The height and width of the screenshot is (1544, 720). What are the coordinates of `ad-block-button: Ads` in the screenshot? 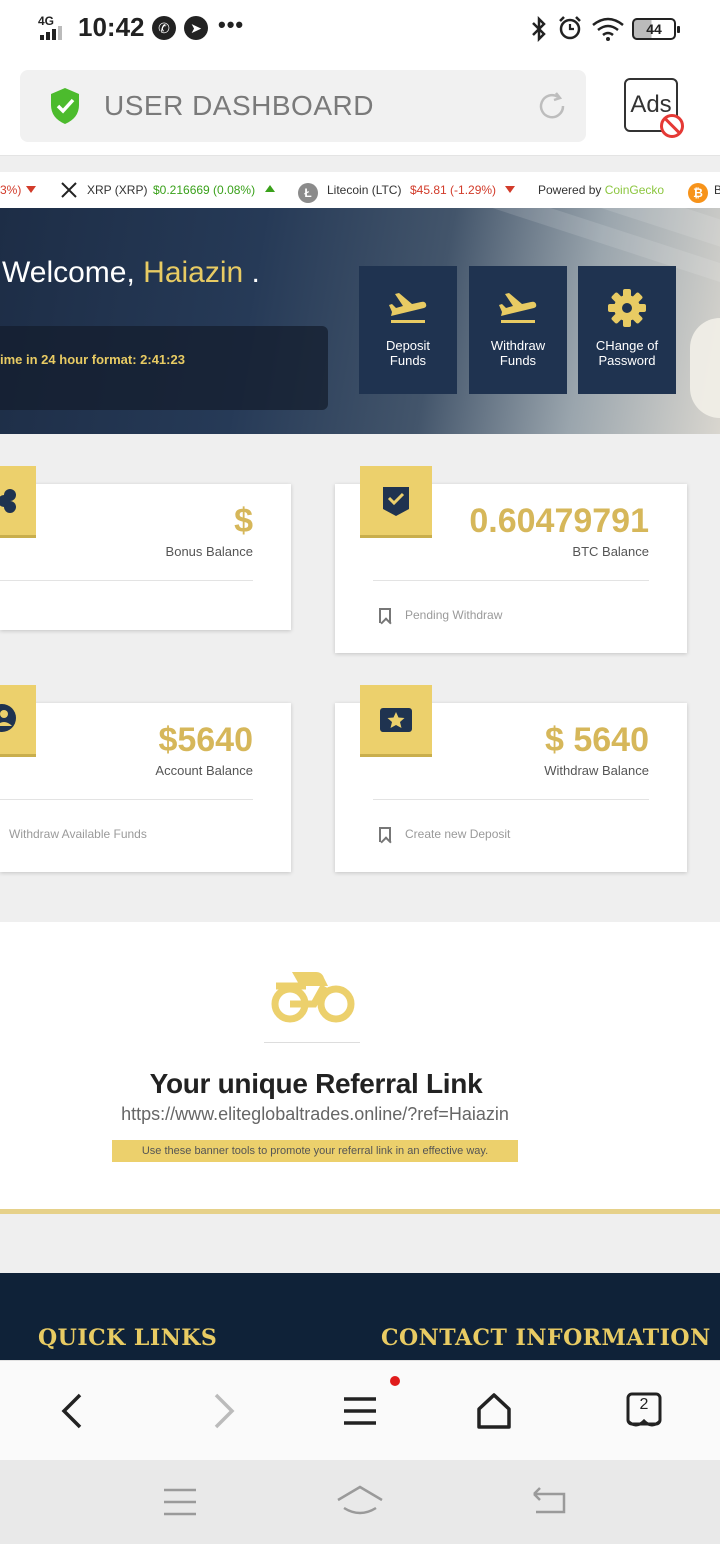 It's located at (654, 108).